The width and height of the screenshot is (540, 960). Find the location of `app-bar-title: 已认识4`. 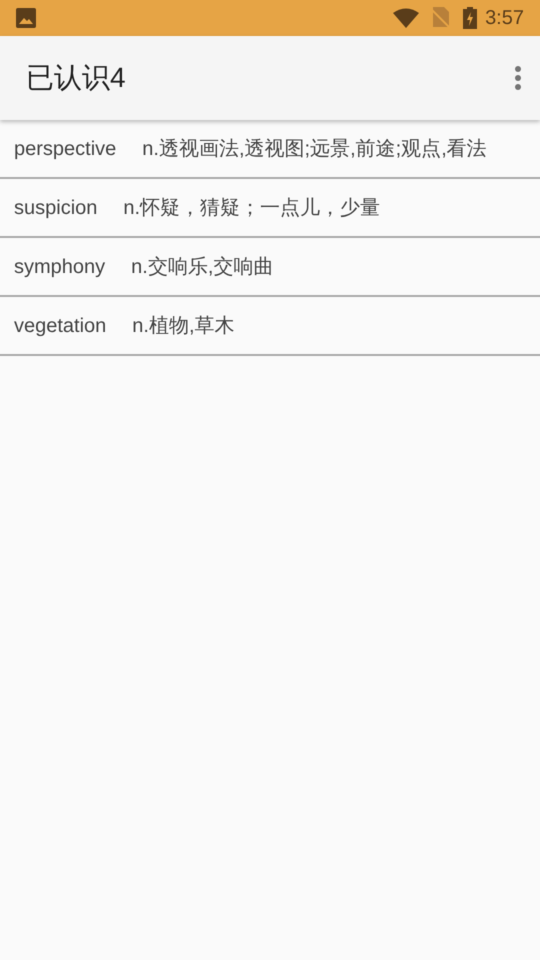

app-bar-title: 已认识4 is located at coordinates (76, 78).